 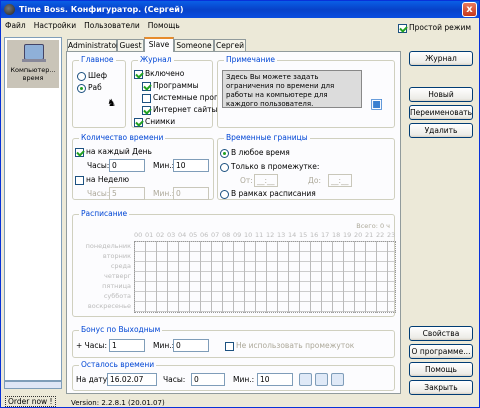 I want to click on bonus-group-title: Бонус по Выходным, so click(x=121, y=330).